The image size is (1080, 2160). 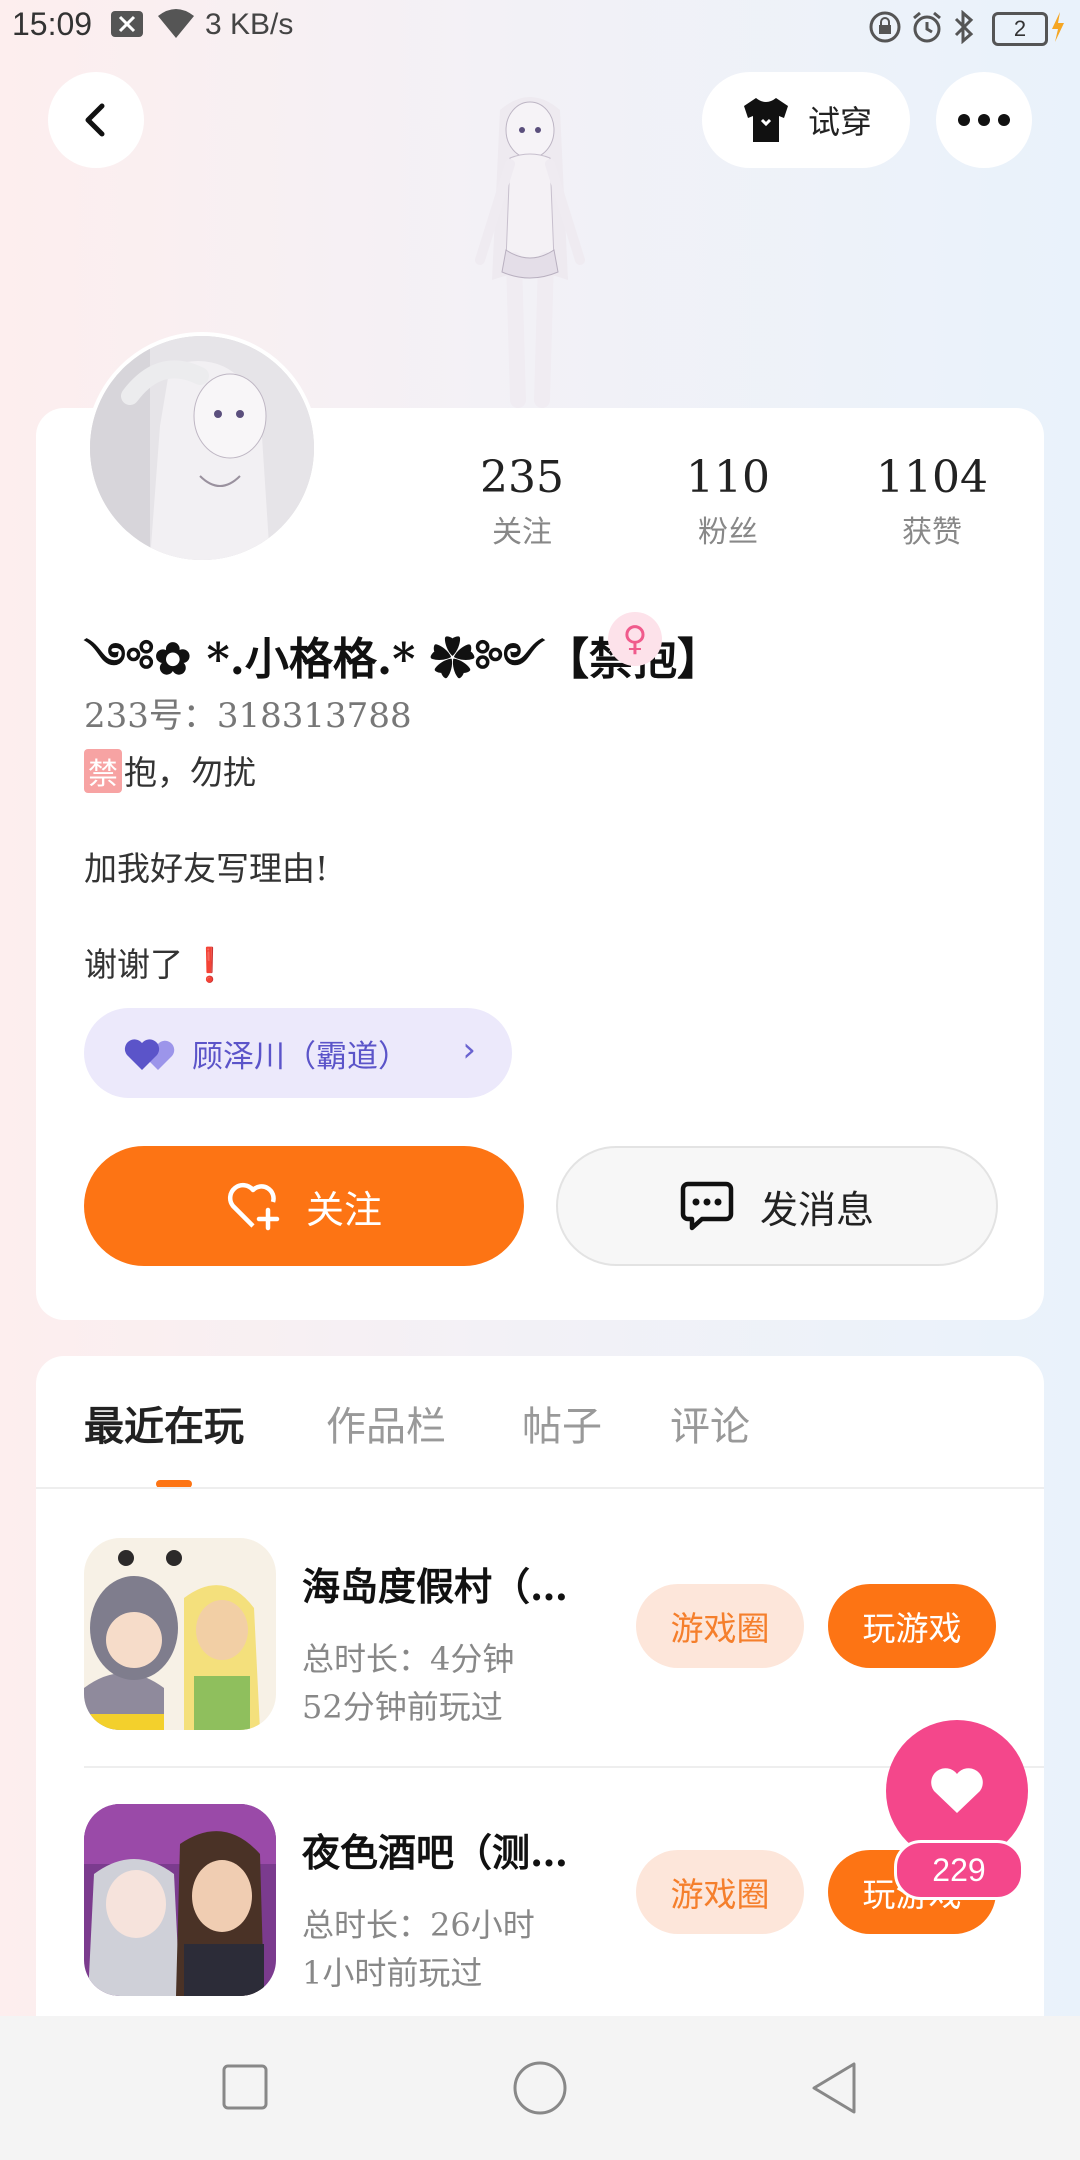 I want to click on female-icon: ♀, so click(x=635, y=639).